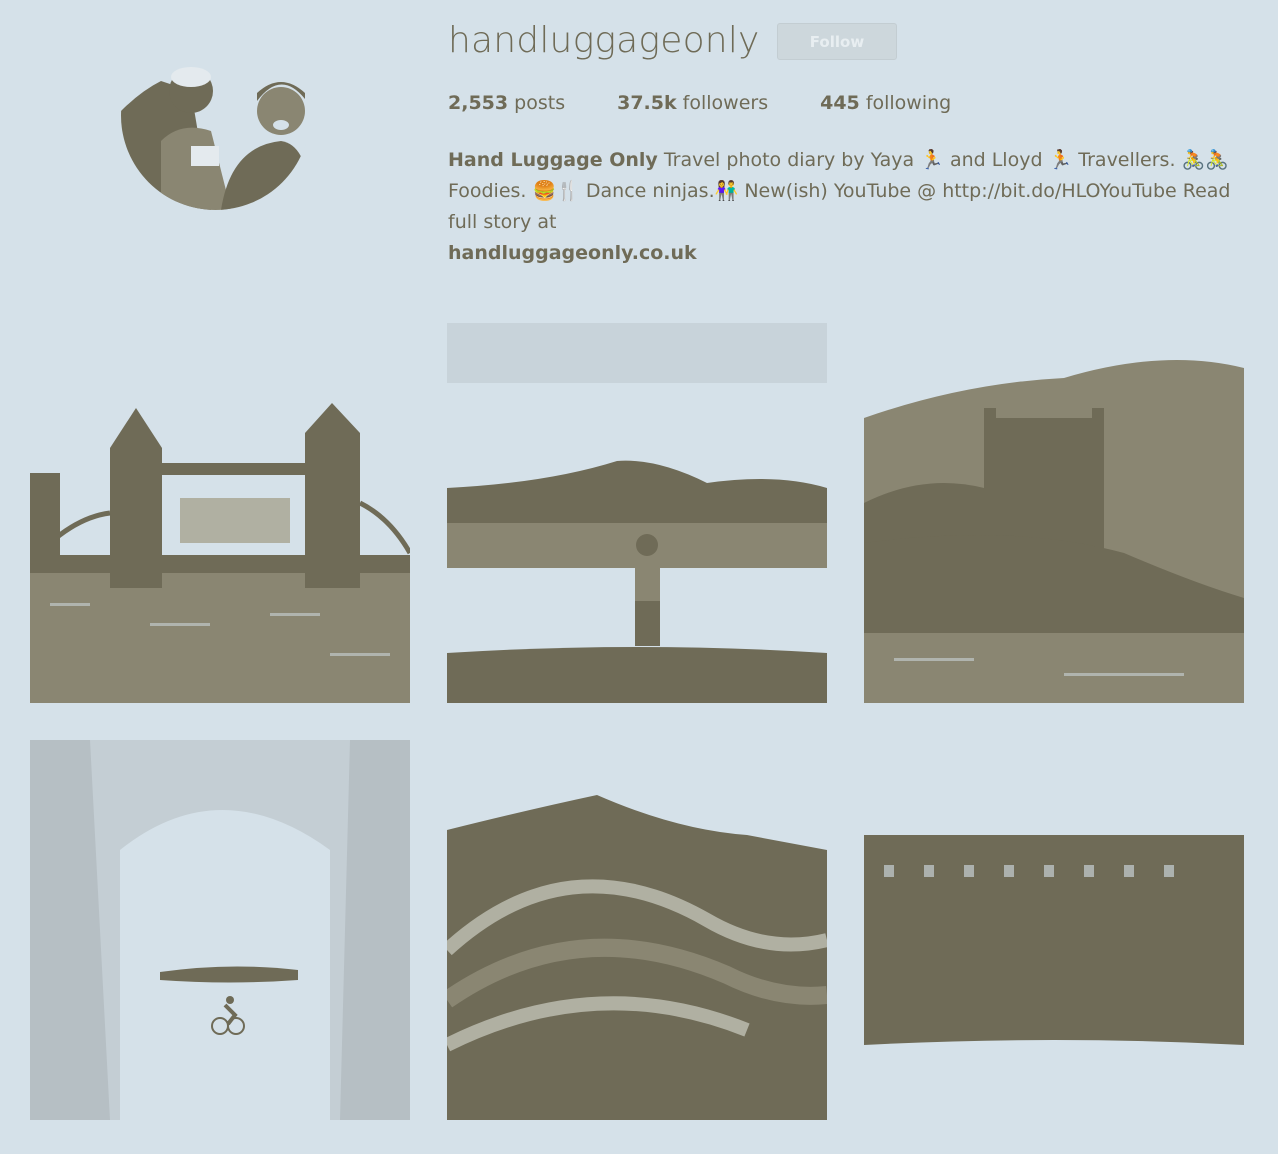 The width and height of the screenshot is (1278, 1154). I want to click on avatar-image, so click(215, 115).